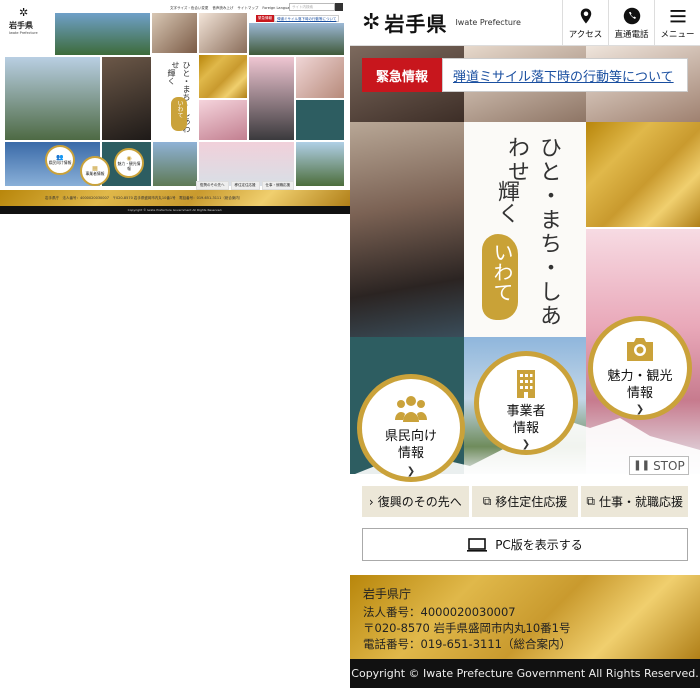 The height and width of the screenshot is (688, 700). I want to click on map-pin-icon, so click(585, 15).